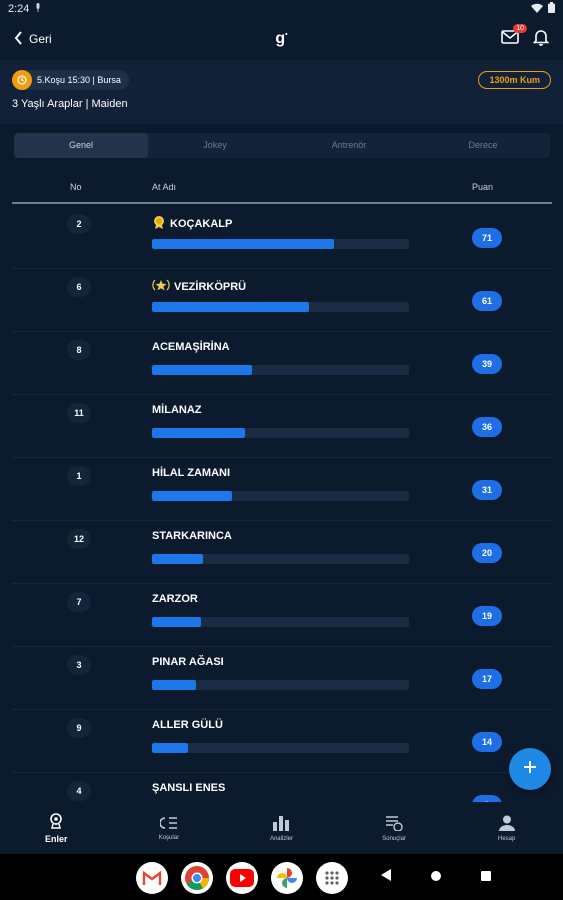  I want to click on tab-derece: Derece, so click(483, 145).